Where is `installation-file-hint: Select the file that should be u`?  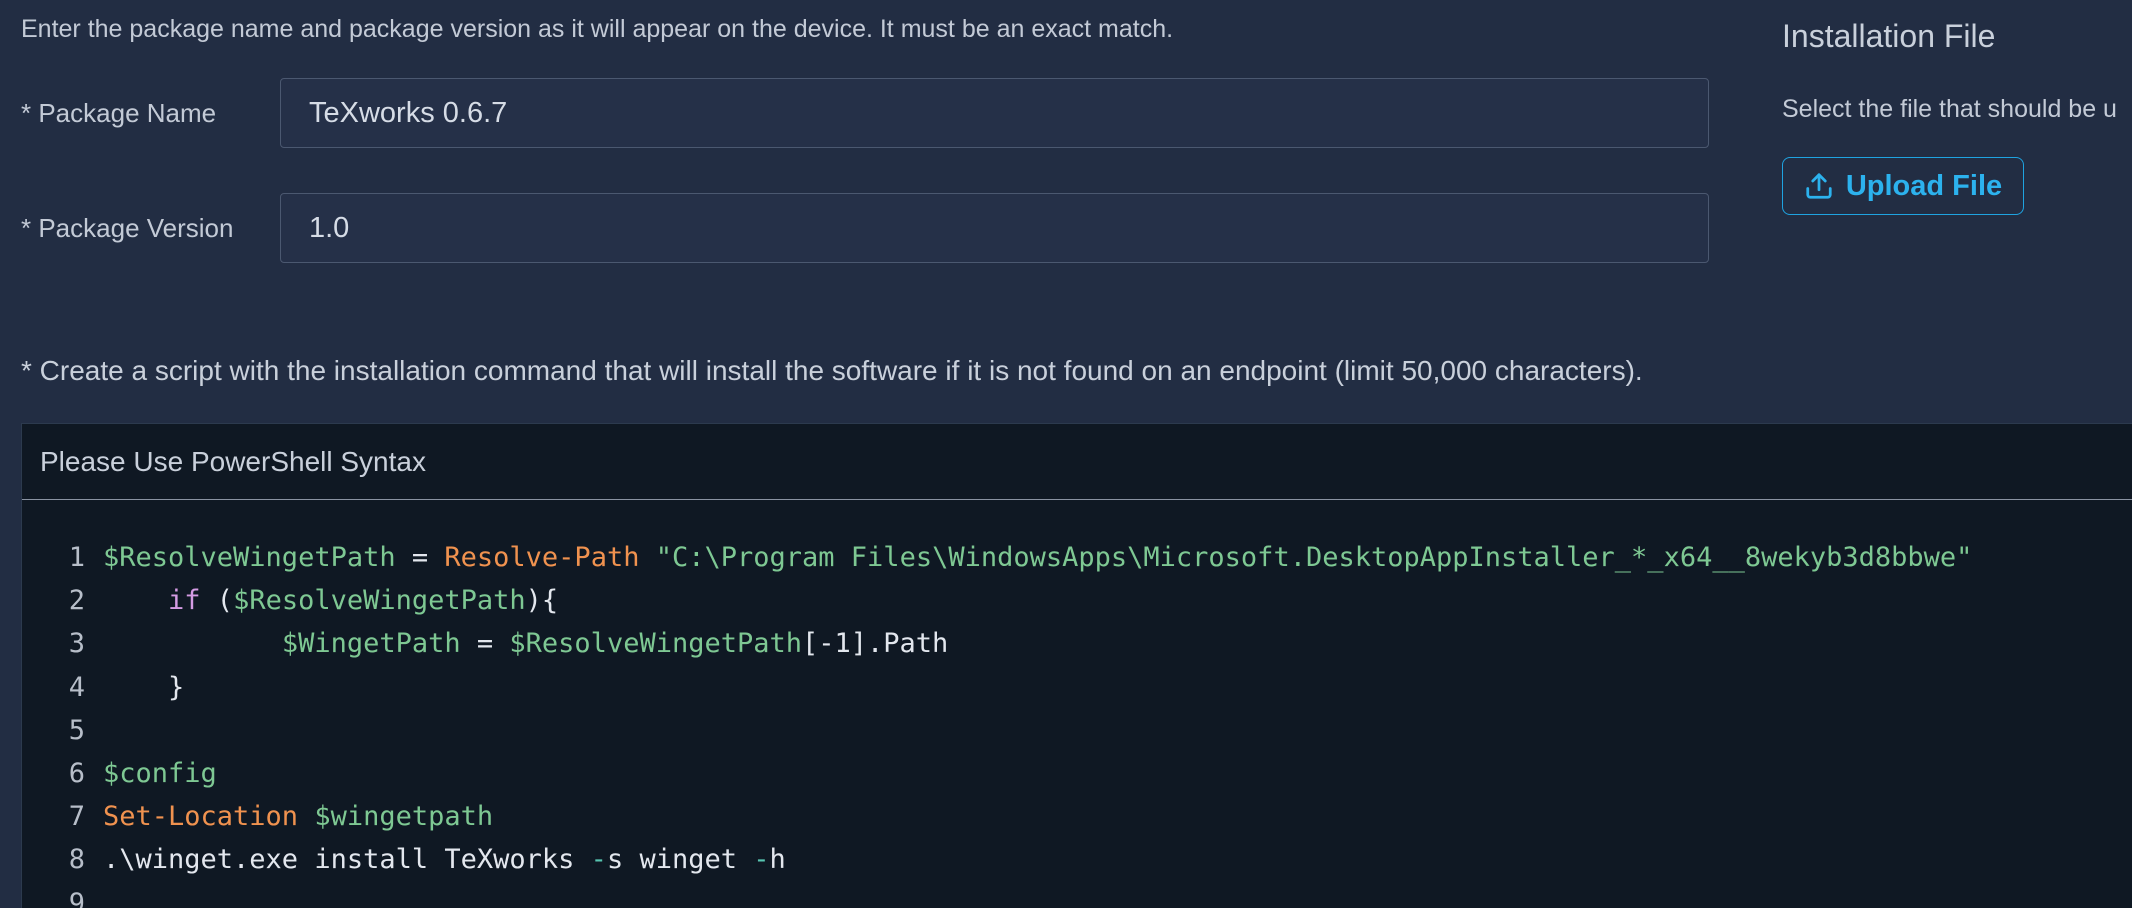
installation-file-hint: Select the file that should be u is located at coordinates (1949, 109).